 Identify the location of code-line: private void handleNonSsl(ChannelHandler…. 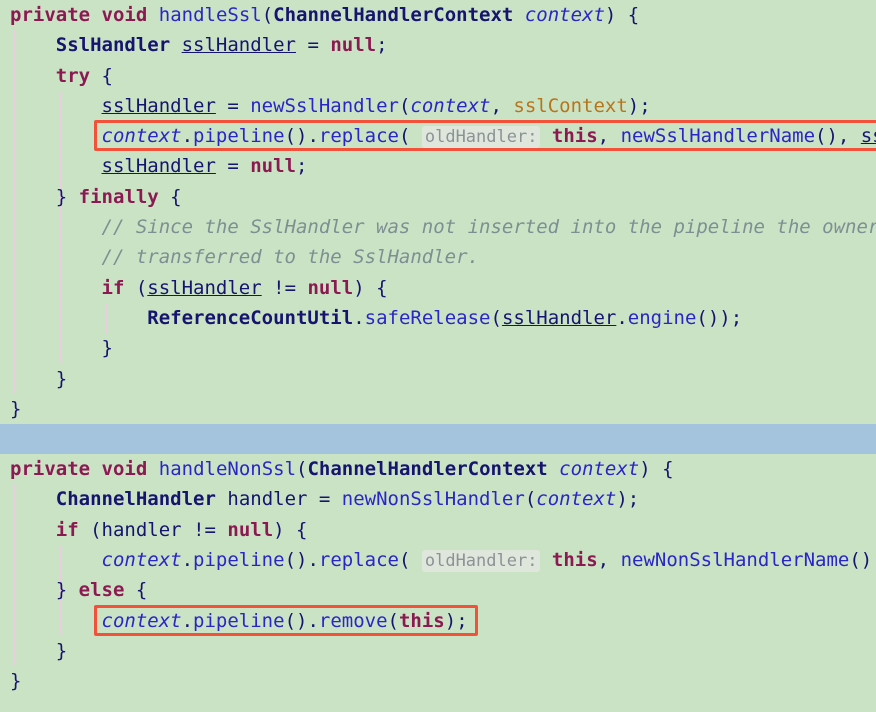
(438, 469).